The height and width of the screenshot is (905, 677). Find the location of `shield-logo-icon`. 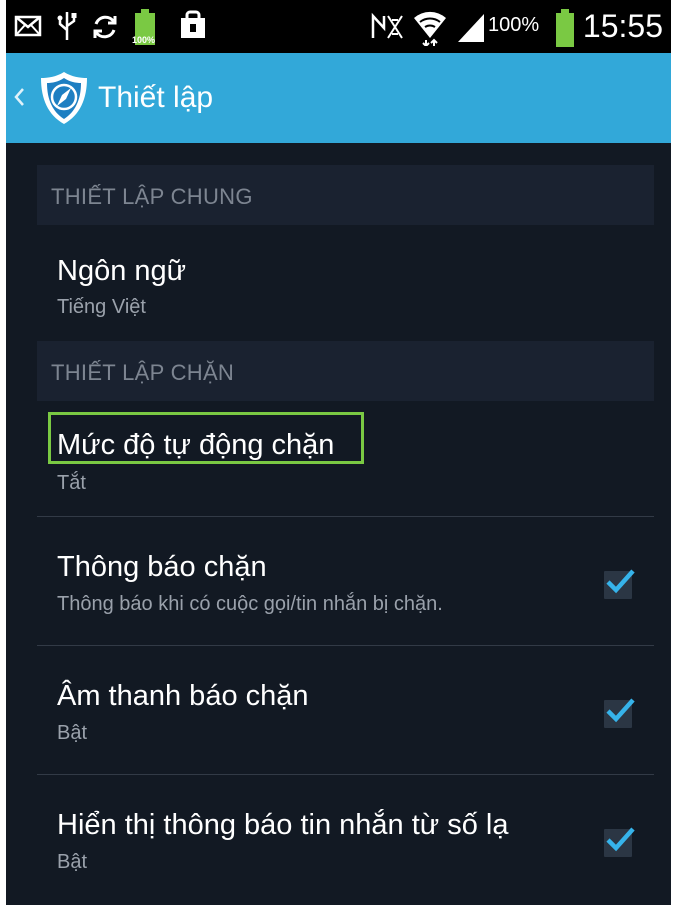

shield-logo-icon is located at coordinates (64, 100).